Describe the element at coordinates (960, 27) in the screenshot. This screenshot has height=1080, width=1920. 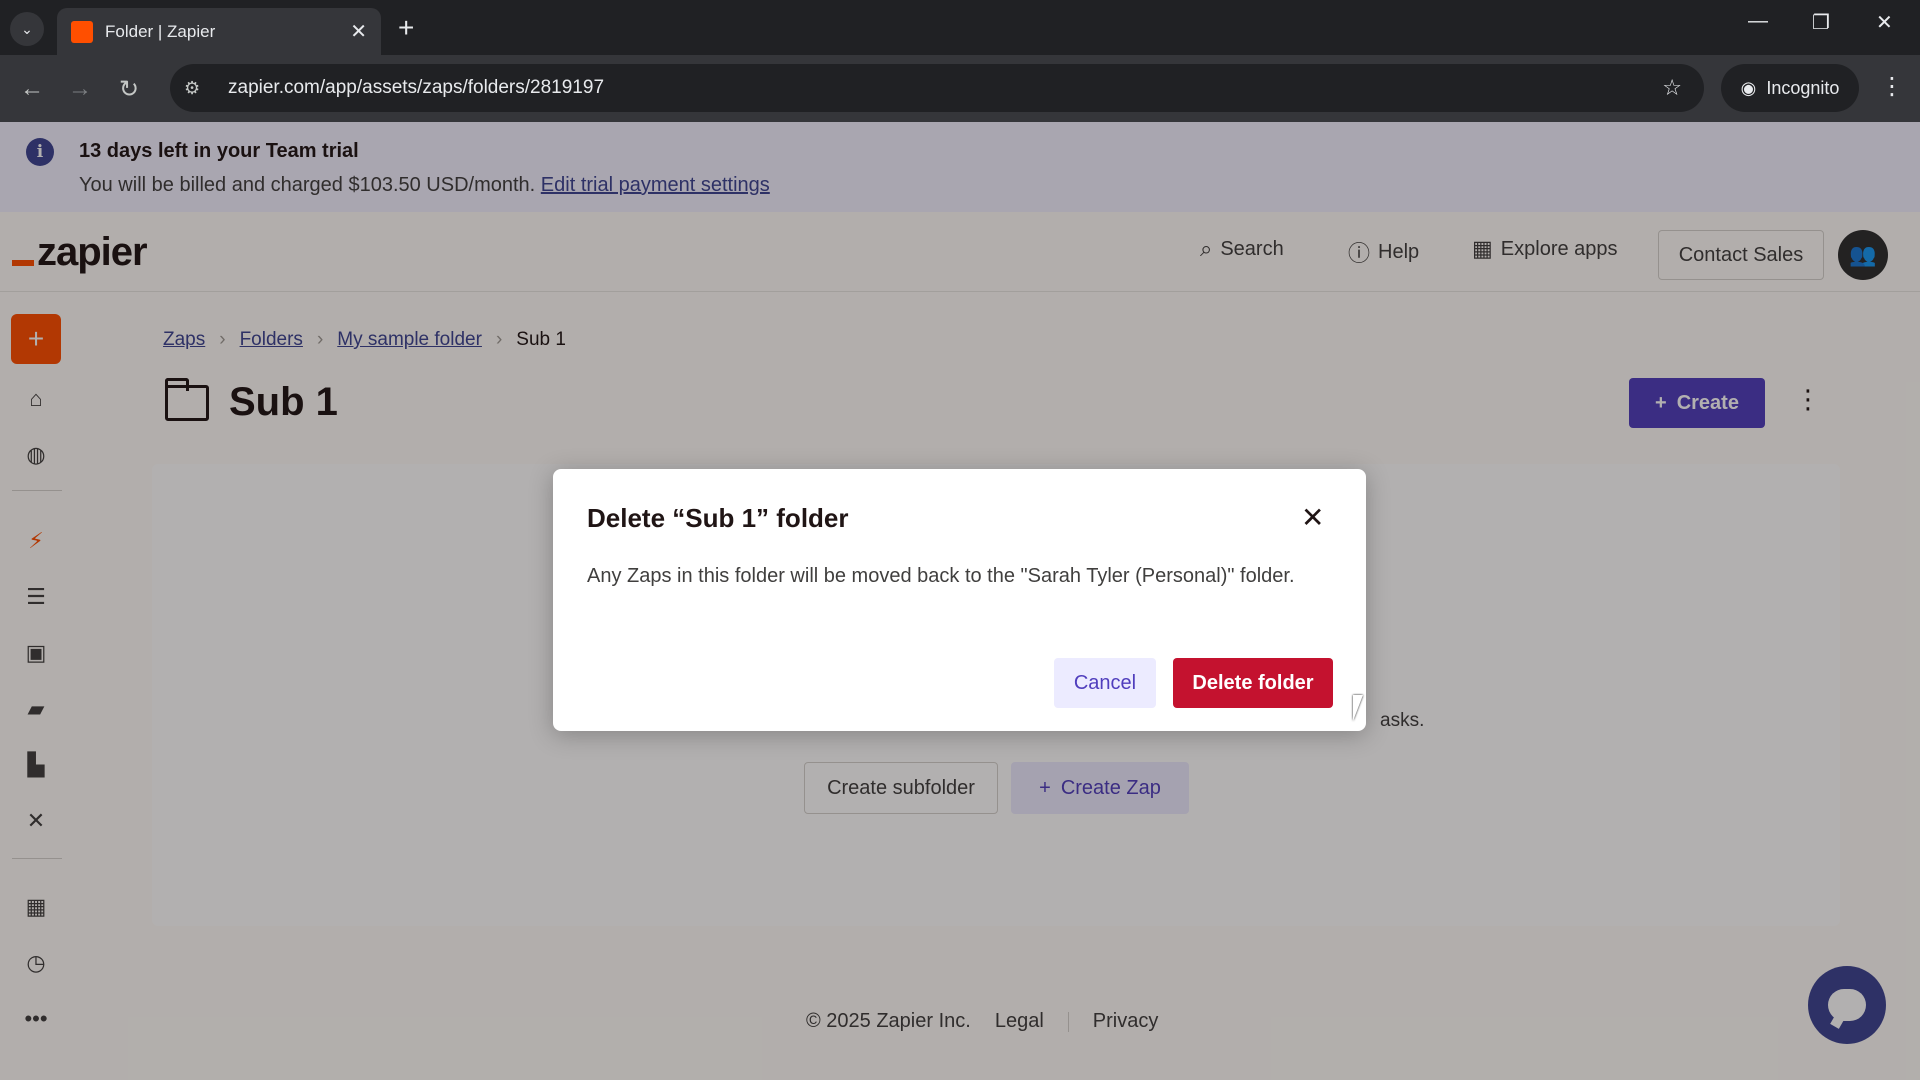
I see `browser-tab-bar: ⌄ Folder | Zapier ✕ + — ❐ ✕` at that location.